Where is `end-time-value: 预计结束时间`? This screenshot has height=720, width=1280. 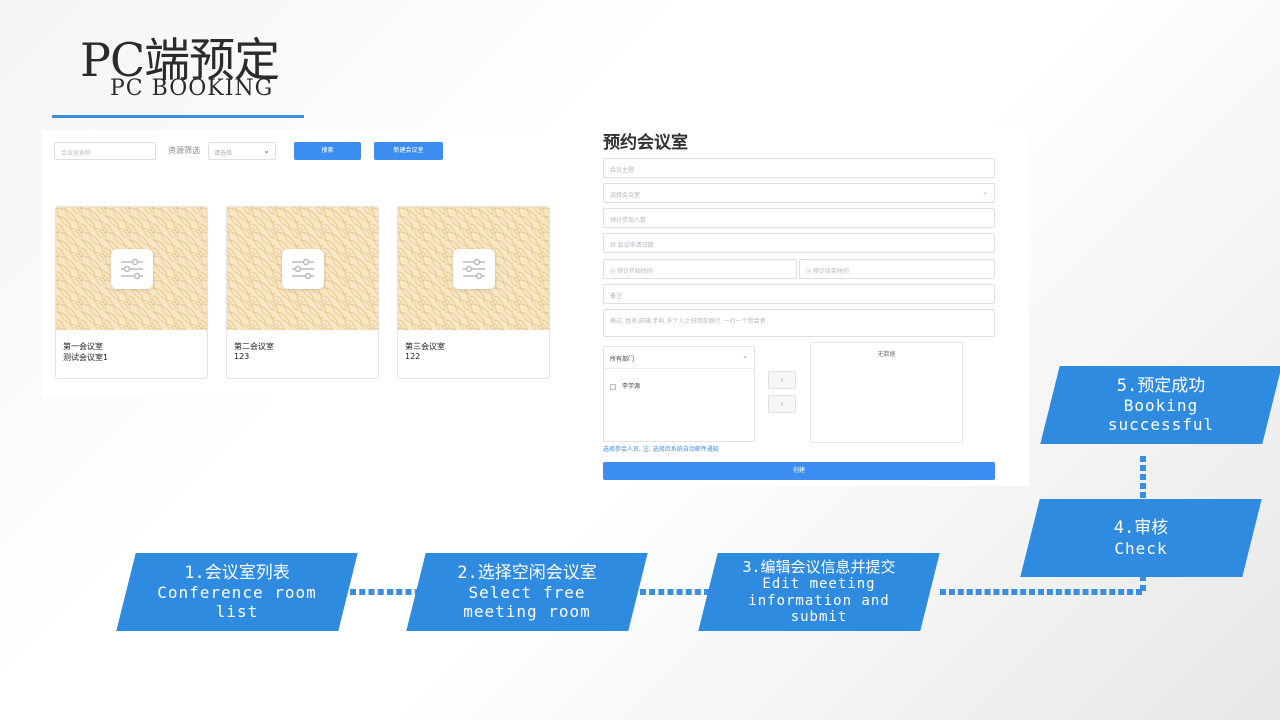 end-time-value: 预计结束时间 is located at coordinates (830, 272).